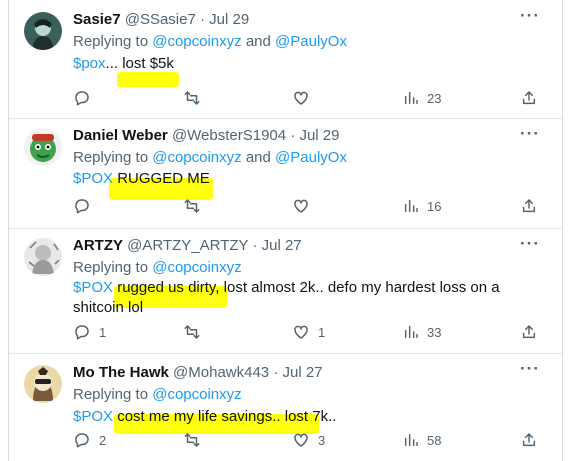 The width and height of the screenshot is (571, 461). Describe the element at coordinates (98, 245) in the screenshot. I see `display-name: ARTZY` at that location.